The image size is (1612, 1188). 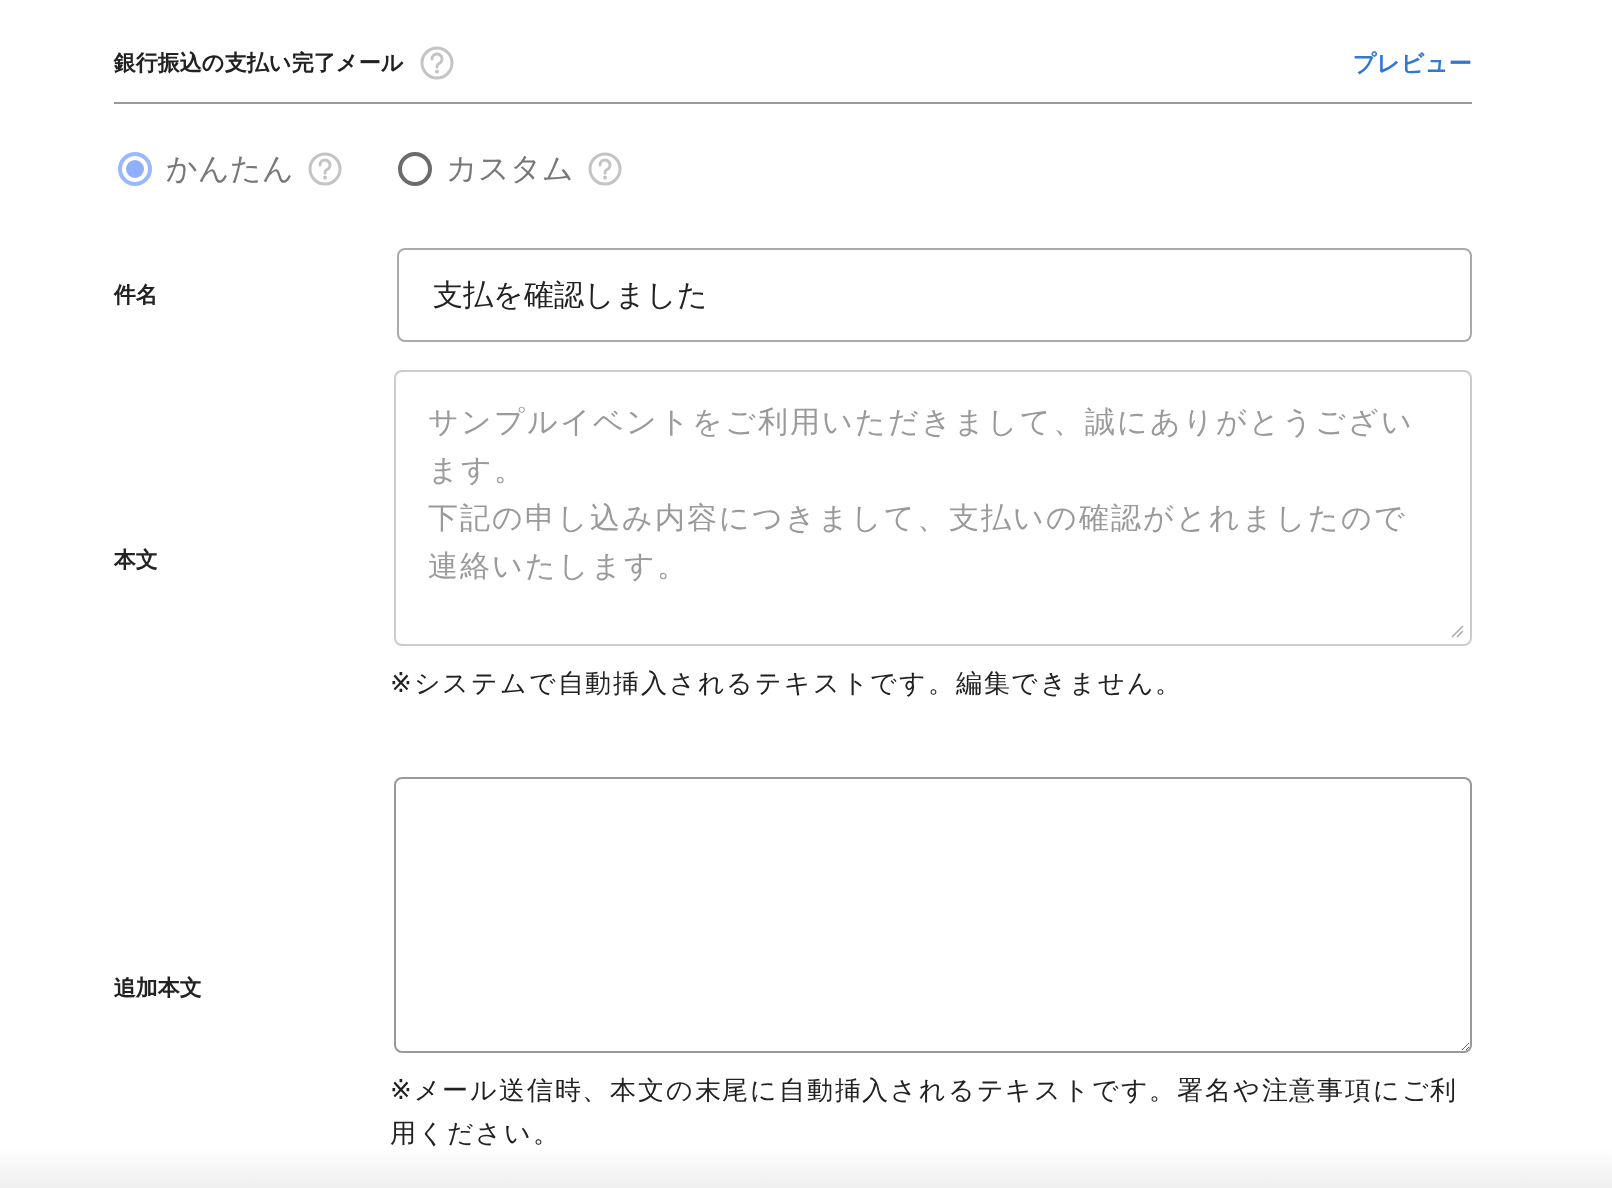 I want to click on field-label: 追加本文, so click(x=158, y=988).